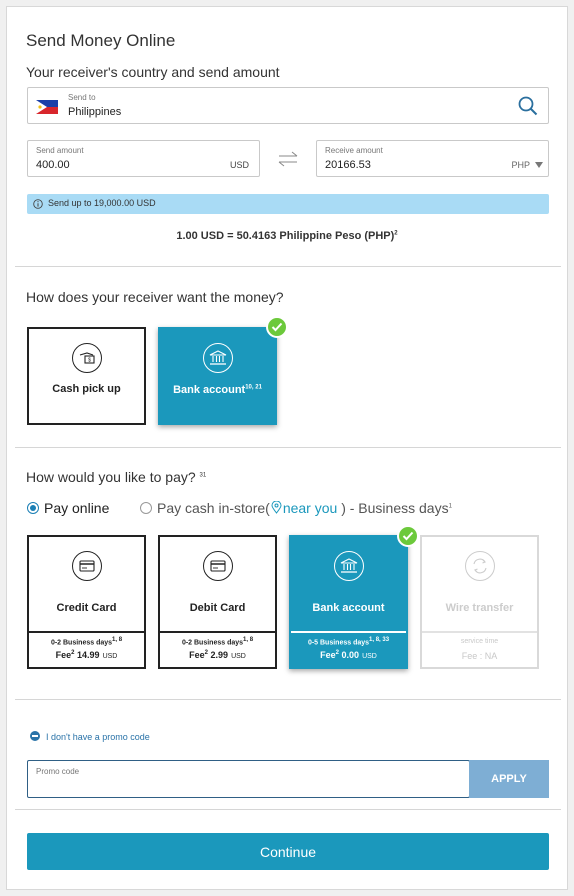 The width and height of the screenshot is (574, 896). Describe the element at coordinates (47, 107) in the screenshot. I see `philippines-flag-icon` at that location.